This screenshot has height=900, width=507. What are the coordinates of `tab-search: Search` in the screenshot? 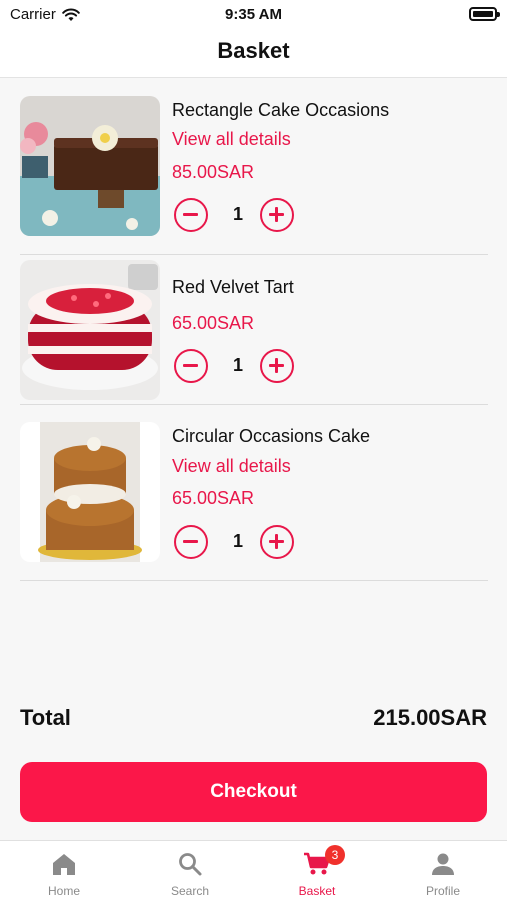 It's located at (190, 870).